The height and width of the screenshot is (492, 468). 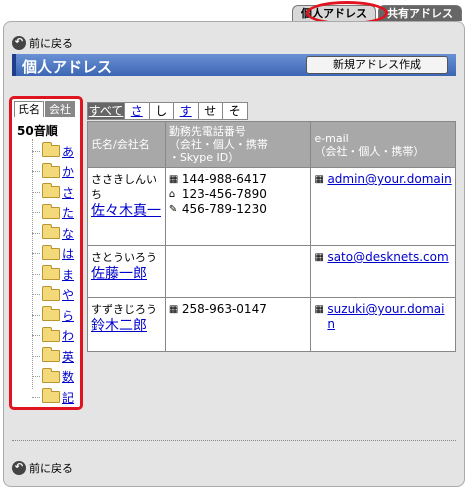 I want to click on kana-tab-so: そ, so click(x=235, y=111).